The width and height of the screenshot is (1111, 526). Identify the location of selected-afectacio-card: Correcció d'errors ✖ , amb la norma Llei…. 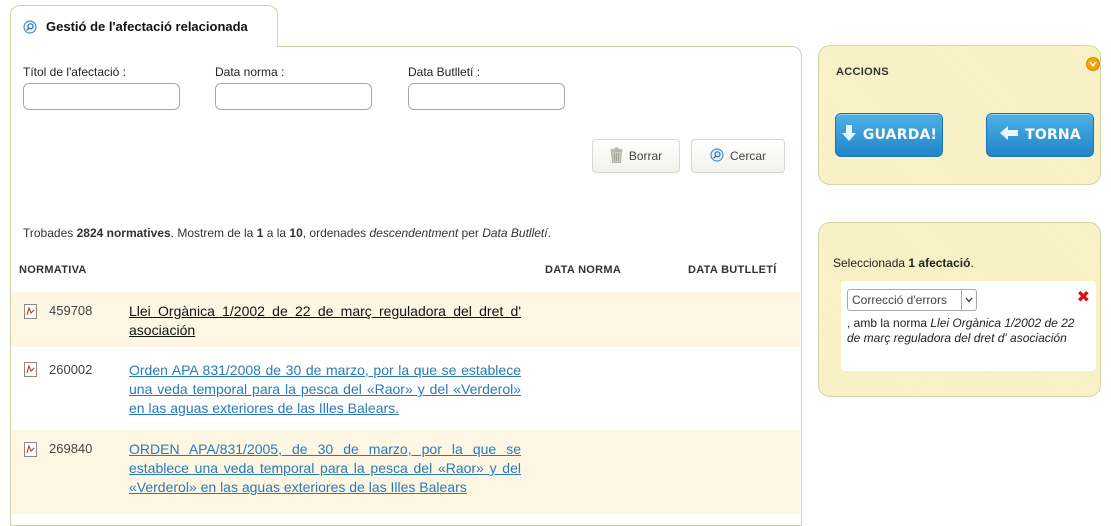
(968, 326).